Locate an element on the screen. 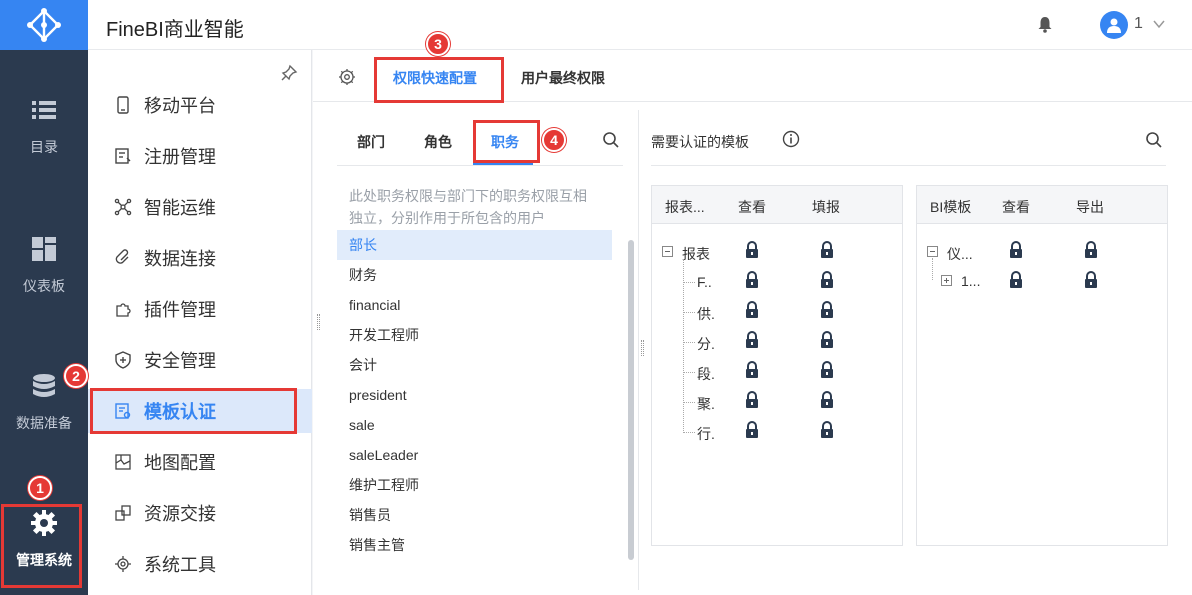 The image size is (1192, 595). role-item: sale is located at coordinates (474, 425).